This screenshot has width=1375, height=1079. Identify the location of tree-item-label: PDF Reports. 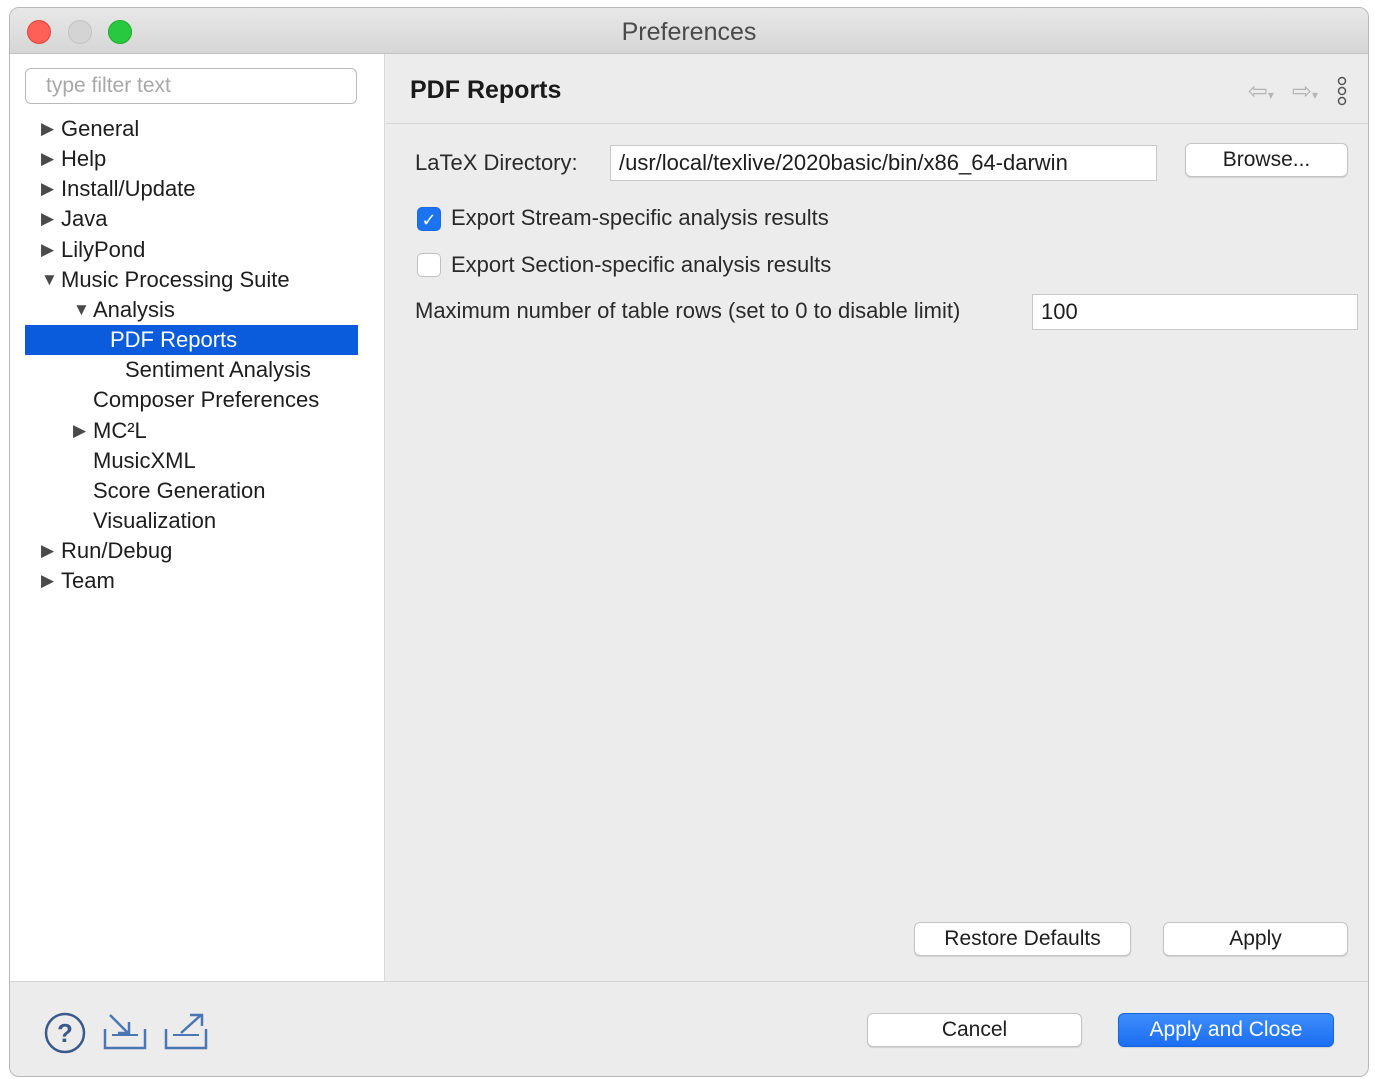
(174, 340).